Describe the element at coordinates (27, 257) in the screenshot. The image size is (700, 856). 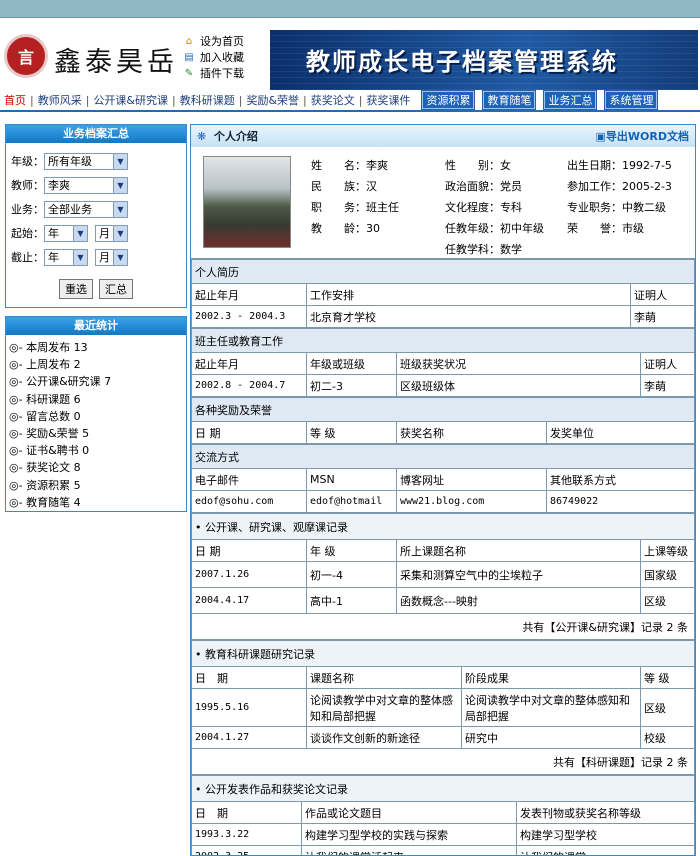
I see `end-label: 截止：` at that location.